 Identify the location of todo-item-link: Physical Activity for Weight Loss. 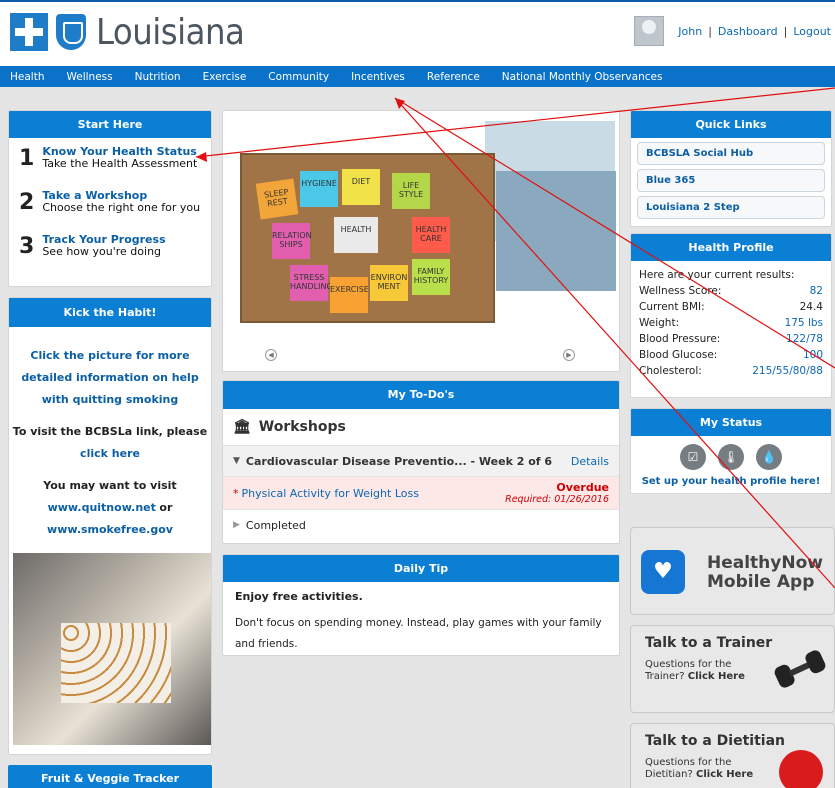
(330, 493).